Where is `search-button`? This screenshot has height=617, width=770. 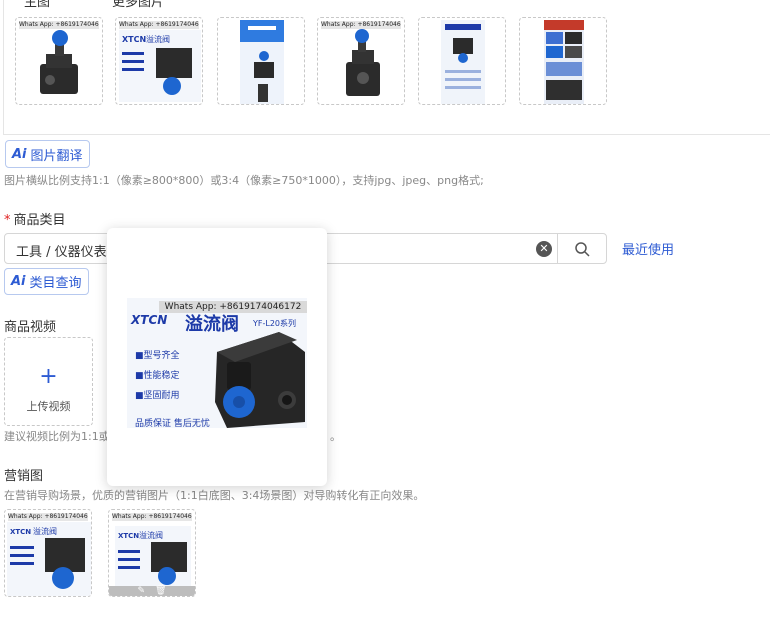 search-button is located at coordinates (581, 248).